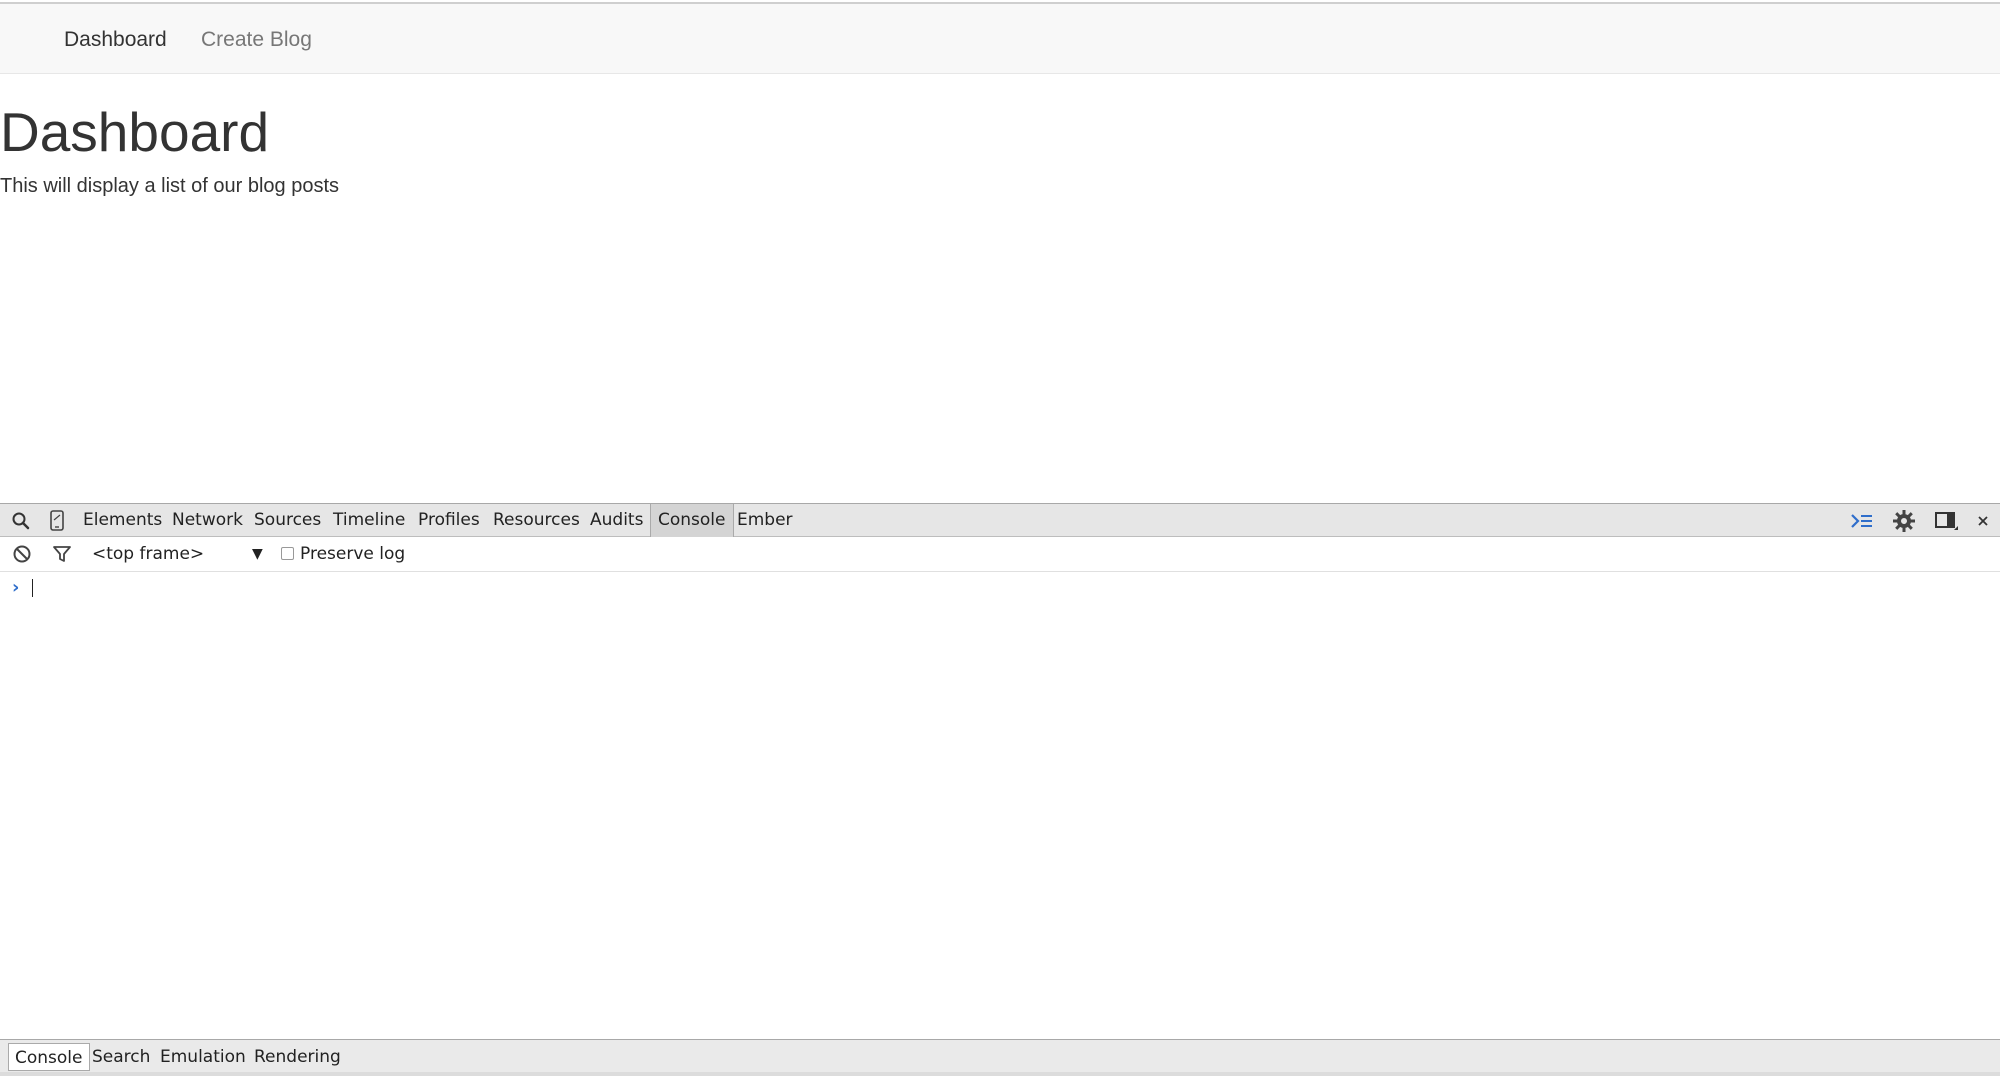 This screenshot has width=2000, height=1076. What do you see at coordinates (57, 520) in the screenshot?
I see `device-mode-icon` at bounding box center [57, 520].